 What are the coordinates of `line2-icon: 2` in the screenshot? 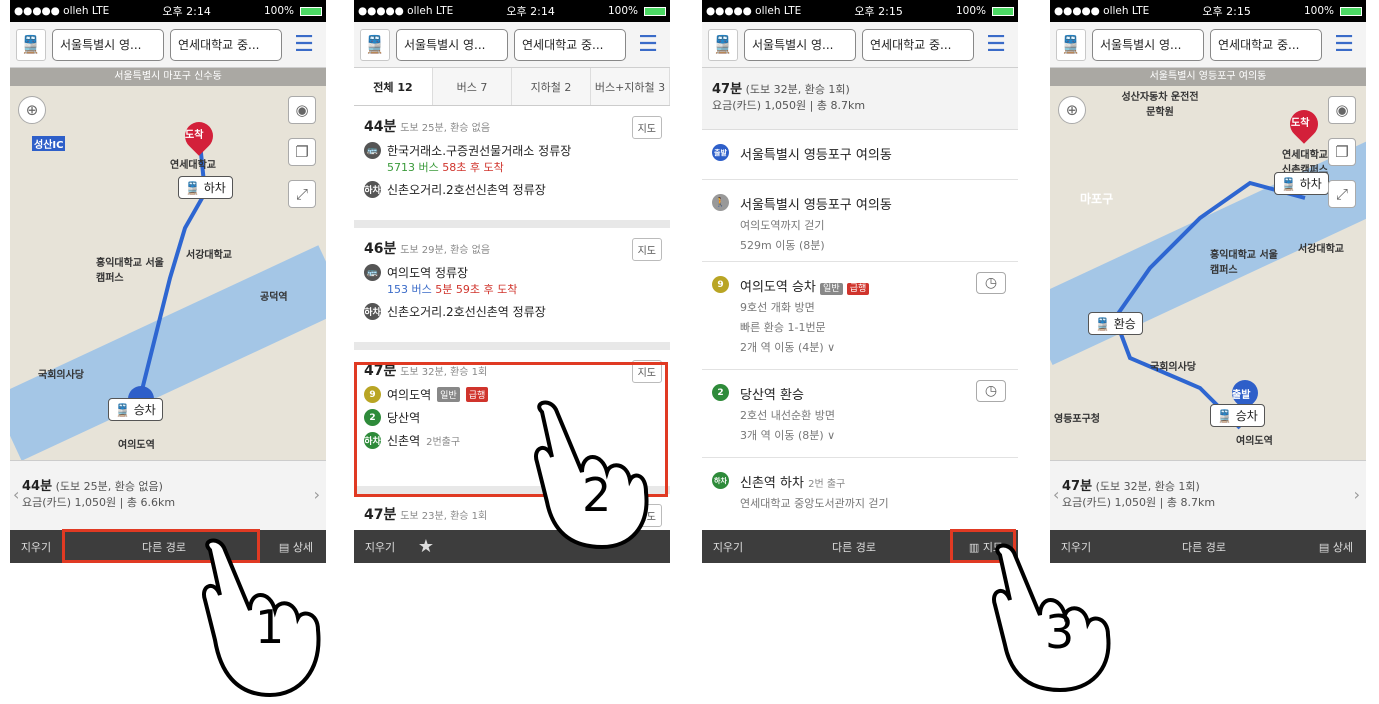 It's located at (720, 392).